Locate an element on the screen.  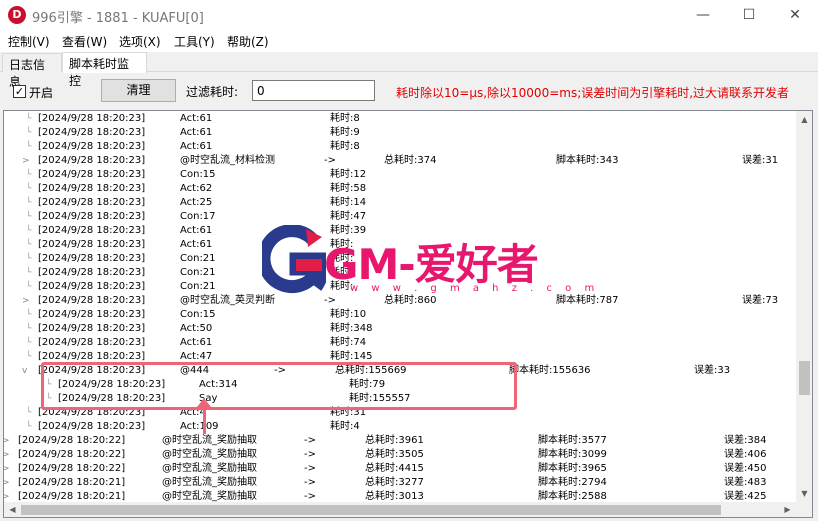
row-script-time: 脚本耗时:155636 is located at coordinates (550, 370).